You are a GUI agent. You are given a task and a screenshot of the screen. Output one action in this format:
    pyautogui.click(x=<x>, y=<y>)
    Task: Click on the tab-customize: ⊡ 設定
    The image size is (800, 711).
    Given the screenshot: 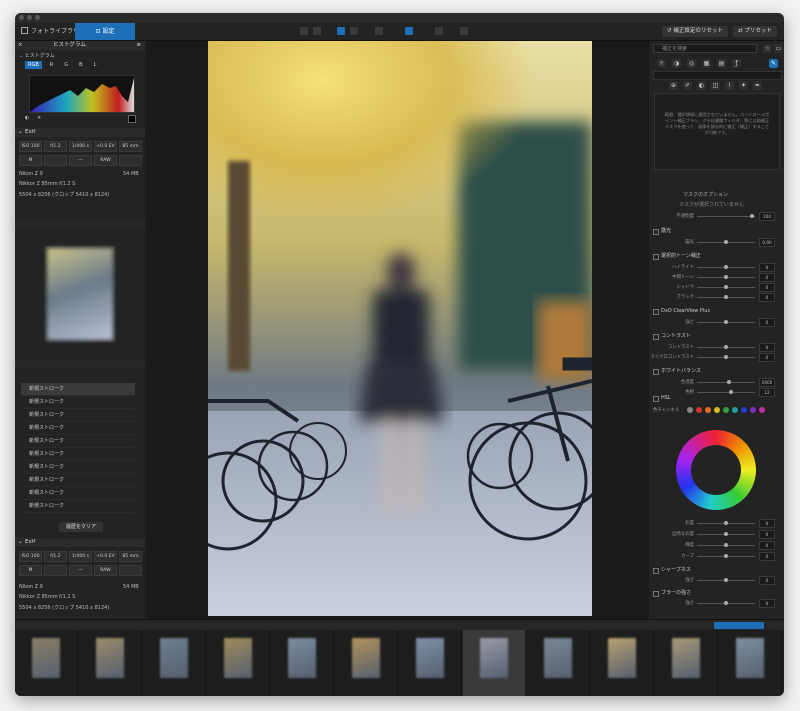 What is the action you would take?
    pyautogui.click(x=105, y=31)
    